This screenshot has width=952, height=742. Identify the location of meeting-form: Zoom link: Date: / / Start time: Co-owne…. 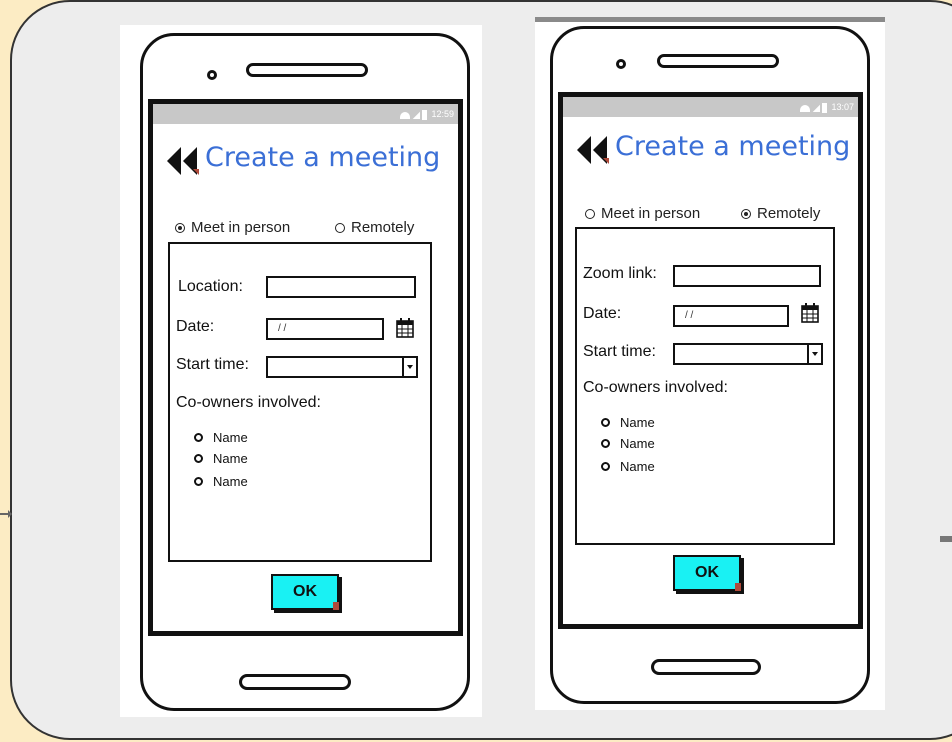
(705, 386).